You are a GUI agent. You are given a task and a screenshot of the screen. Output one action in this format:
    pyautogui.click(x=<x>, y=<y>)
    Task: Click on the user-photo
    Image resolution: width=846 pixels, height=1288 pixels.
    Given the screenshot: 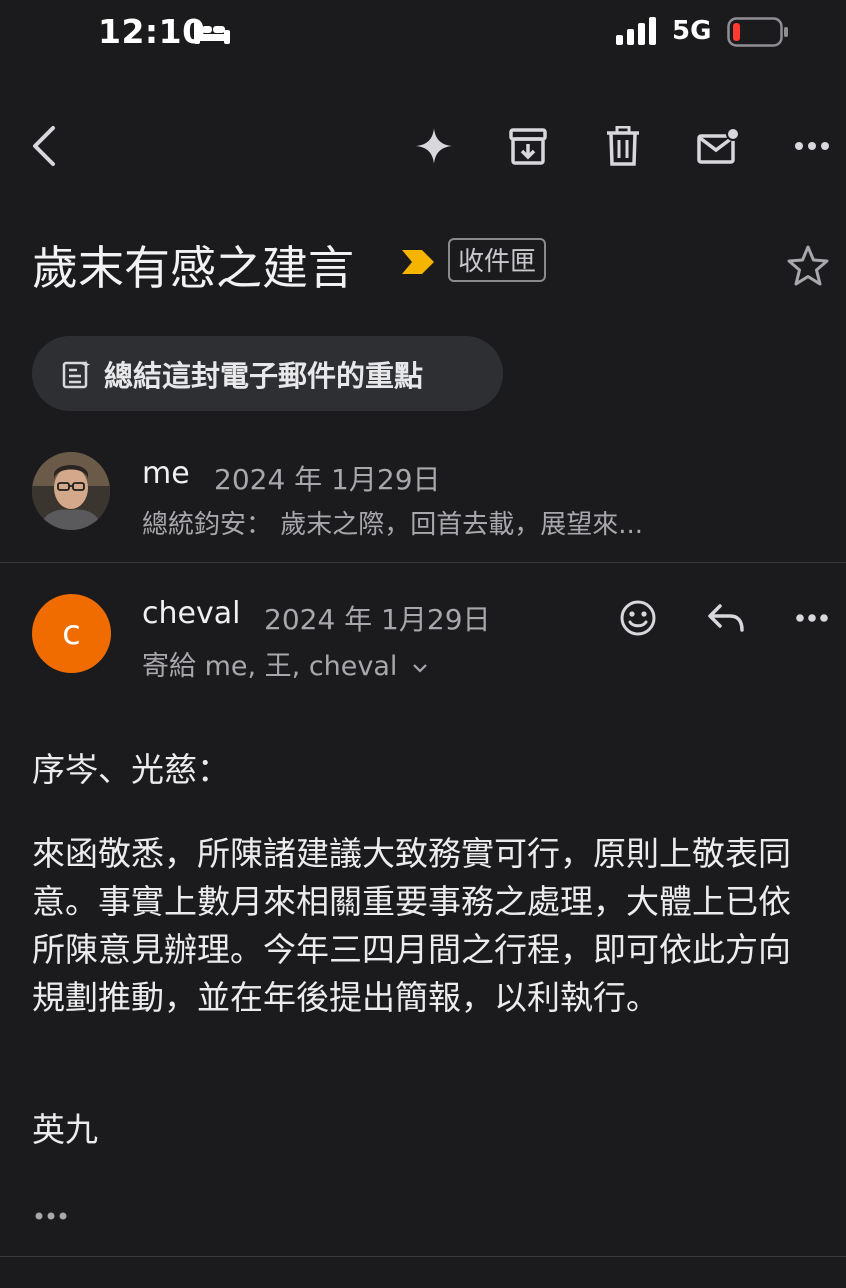 What is the action you would take?
    pyautogui.click(x=71, y=491)
    